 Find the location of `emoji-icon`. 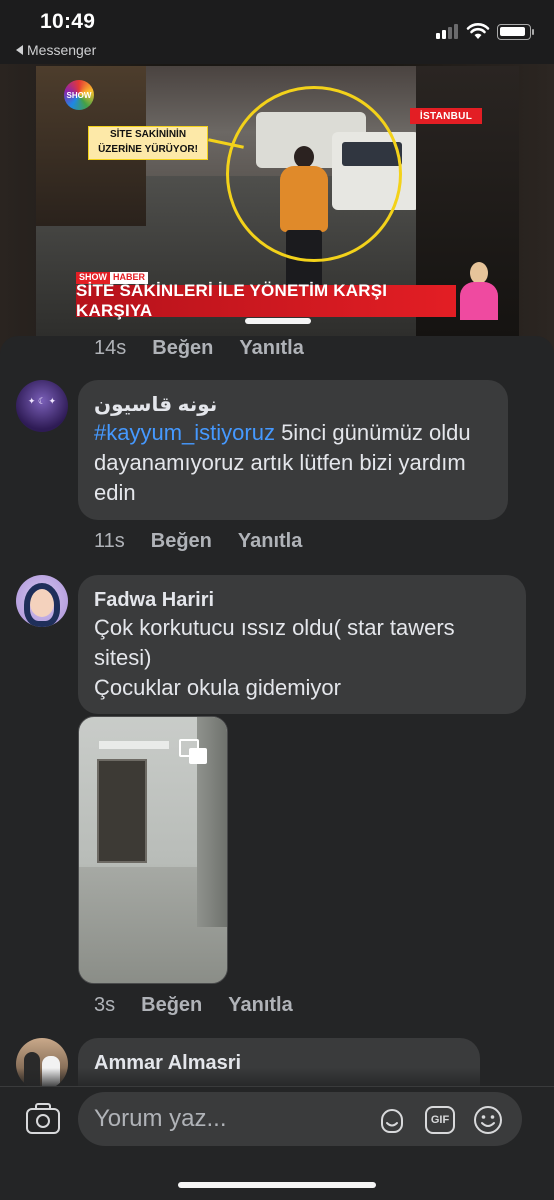

emoji-icon is located at coordinates (488, 1120).